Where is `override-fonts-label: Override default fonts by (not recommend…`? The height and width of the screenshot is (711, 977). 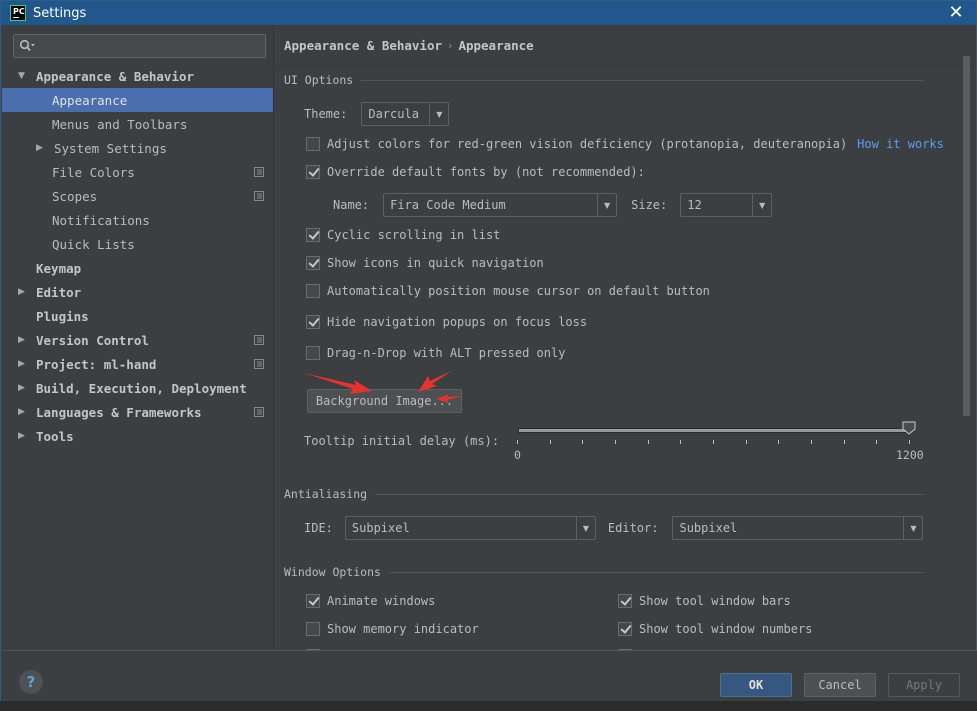
override-fonts-label: Override default fonts by (not recommend… is located at coordinates (486, 172).